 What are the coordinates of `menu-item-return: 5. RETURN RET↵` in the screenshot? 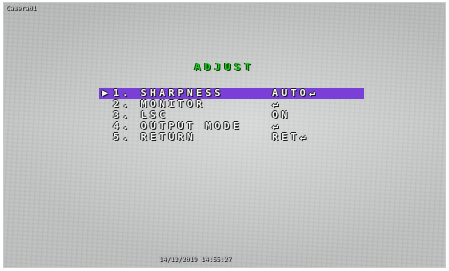 It's located at (231, 137).